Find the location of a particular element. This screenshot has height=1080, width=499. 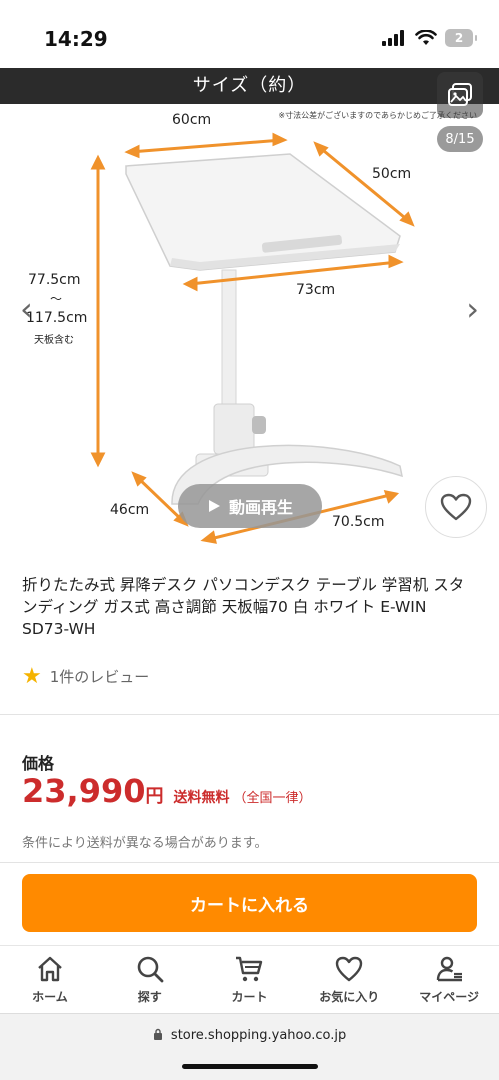

cart-icon is located at coordinates (249, 969).